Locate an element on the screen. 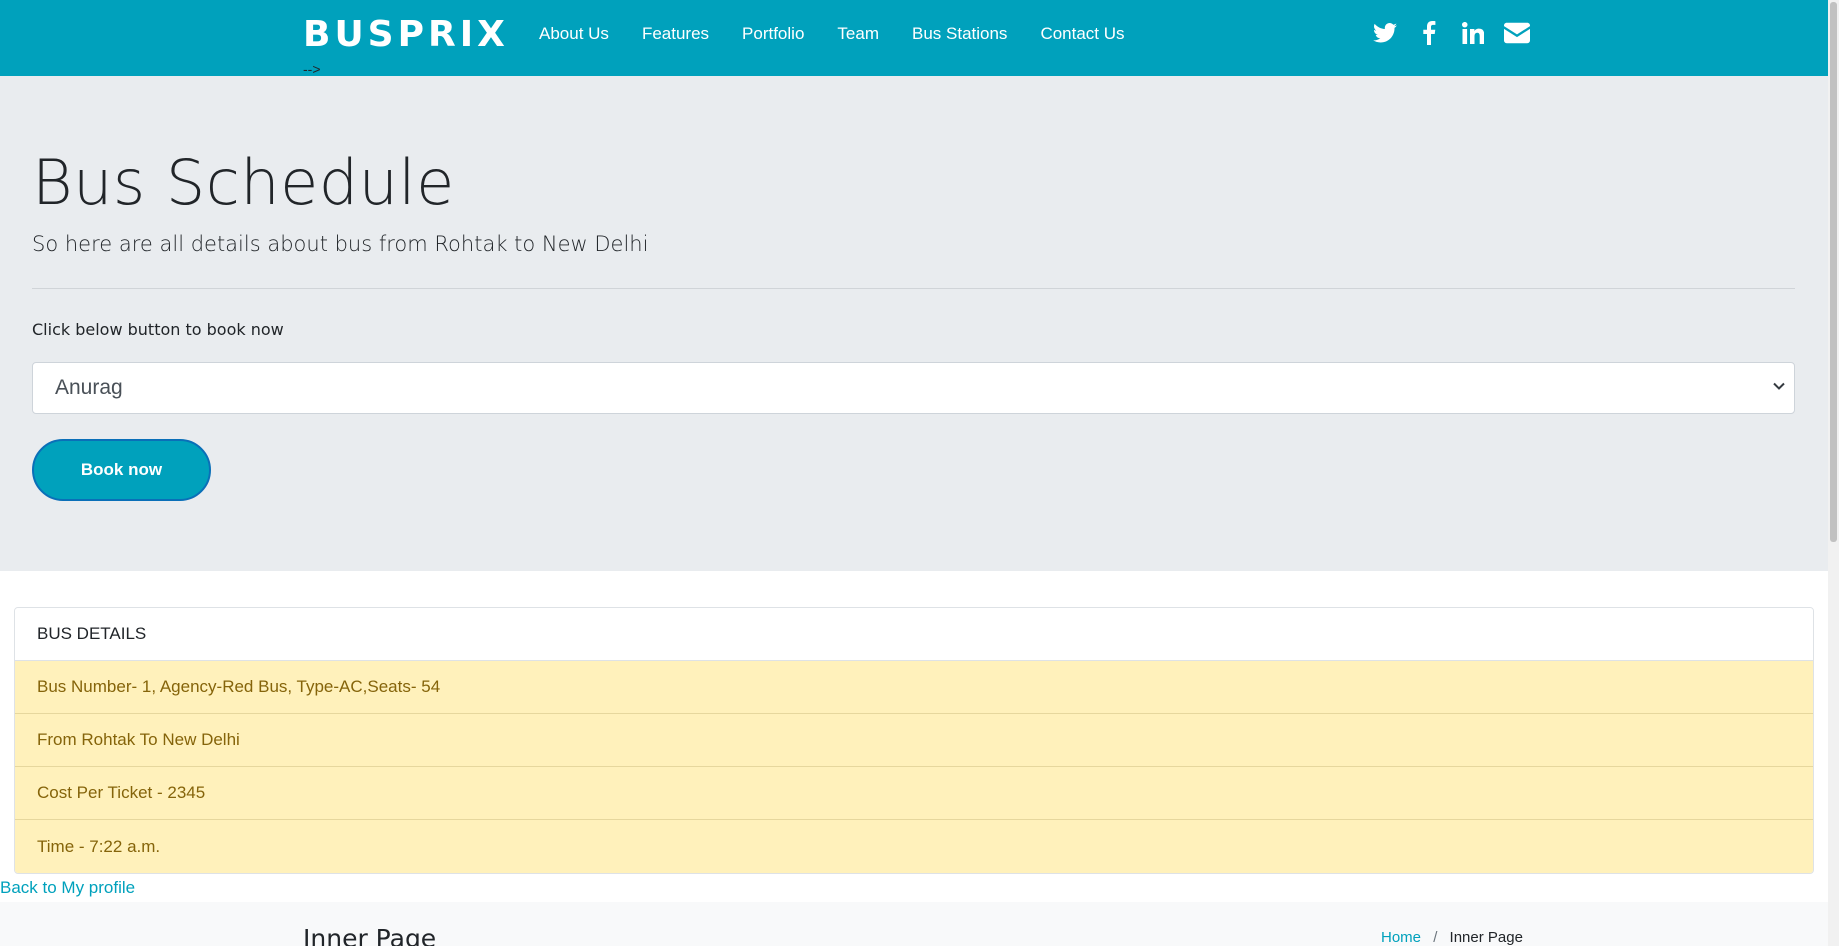 The height and width of the screenshot is (946, 1839). nav-bus-stations: Bus Stations is located at coordinates (959, 34).